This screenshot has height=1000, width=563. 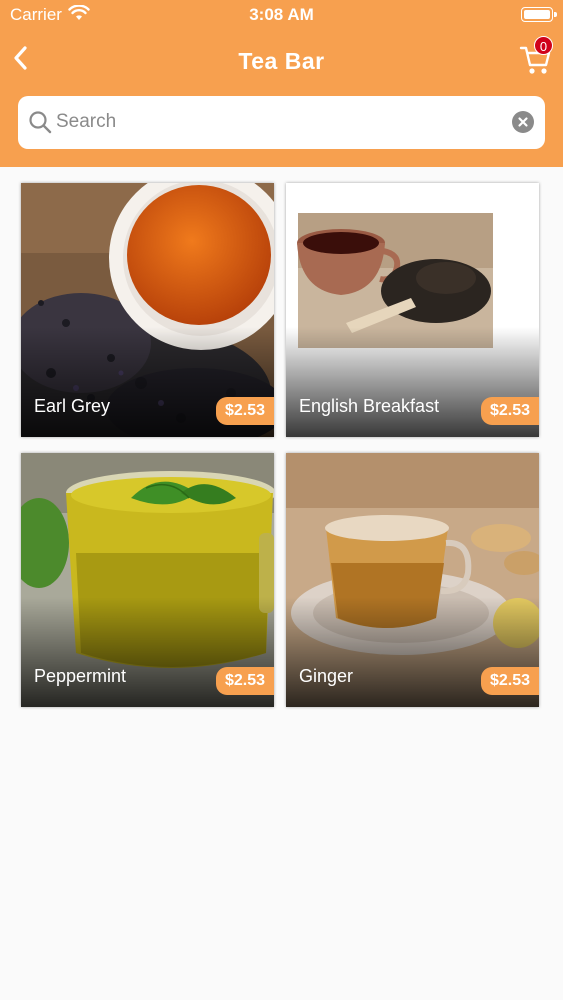 What do you see at coordinates (147, 310) in the screenshot?
I see `product-card: Earl Grey $2.53` at bounding box center [147, 310].